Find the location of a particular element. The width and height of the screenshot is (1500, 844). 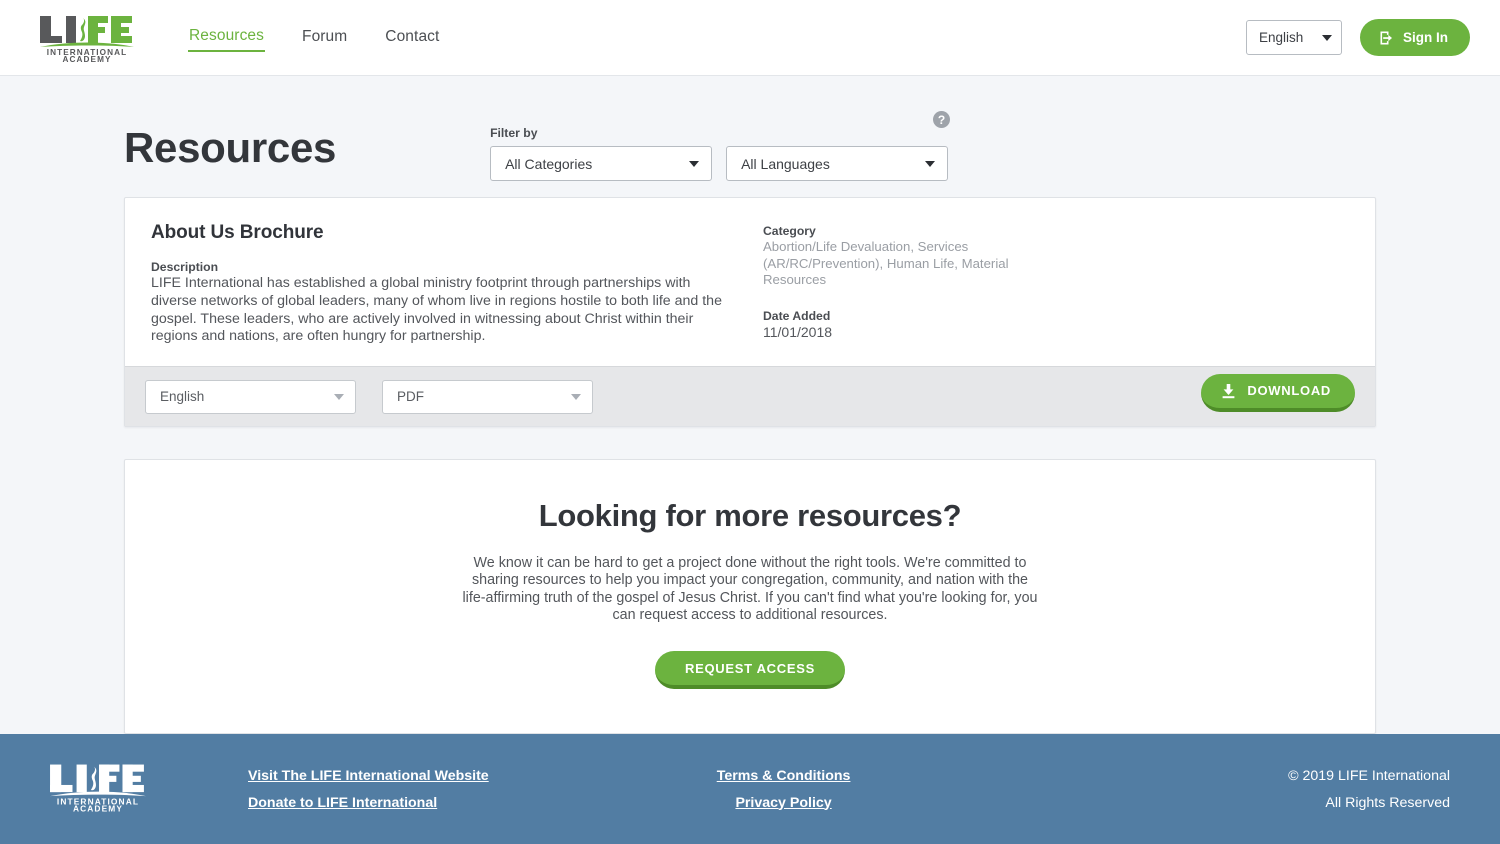

header-language-select: English is located at coordinates (1294, 37).